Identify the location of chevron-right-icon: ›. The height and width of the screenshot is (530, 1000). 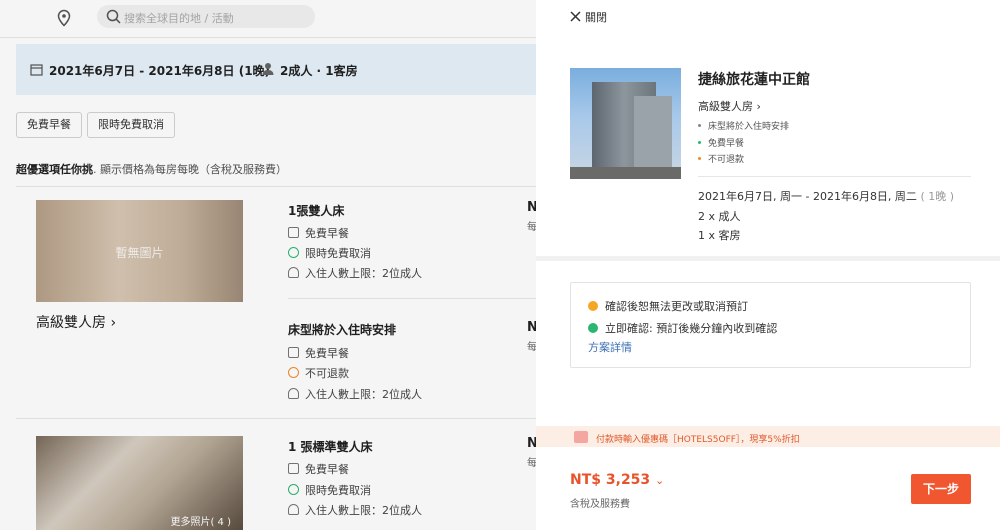
(758, 106).